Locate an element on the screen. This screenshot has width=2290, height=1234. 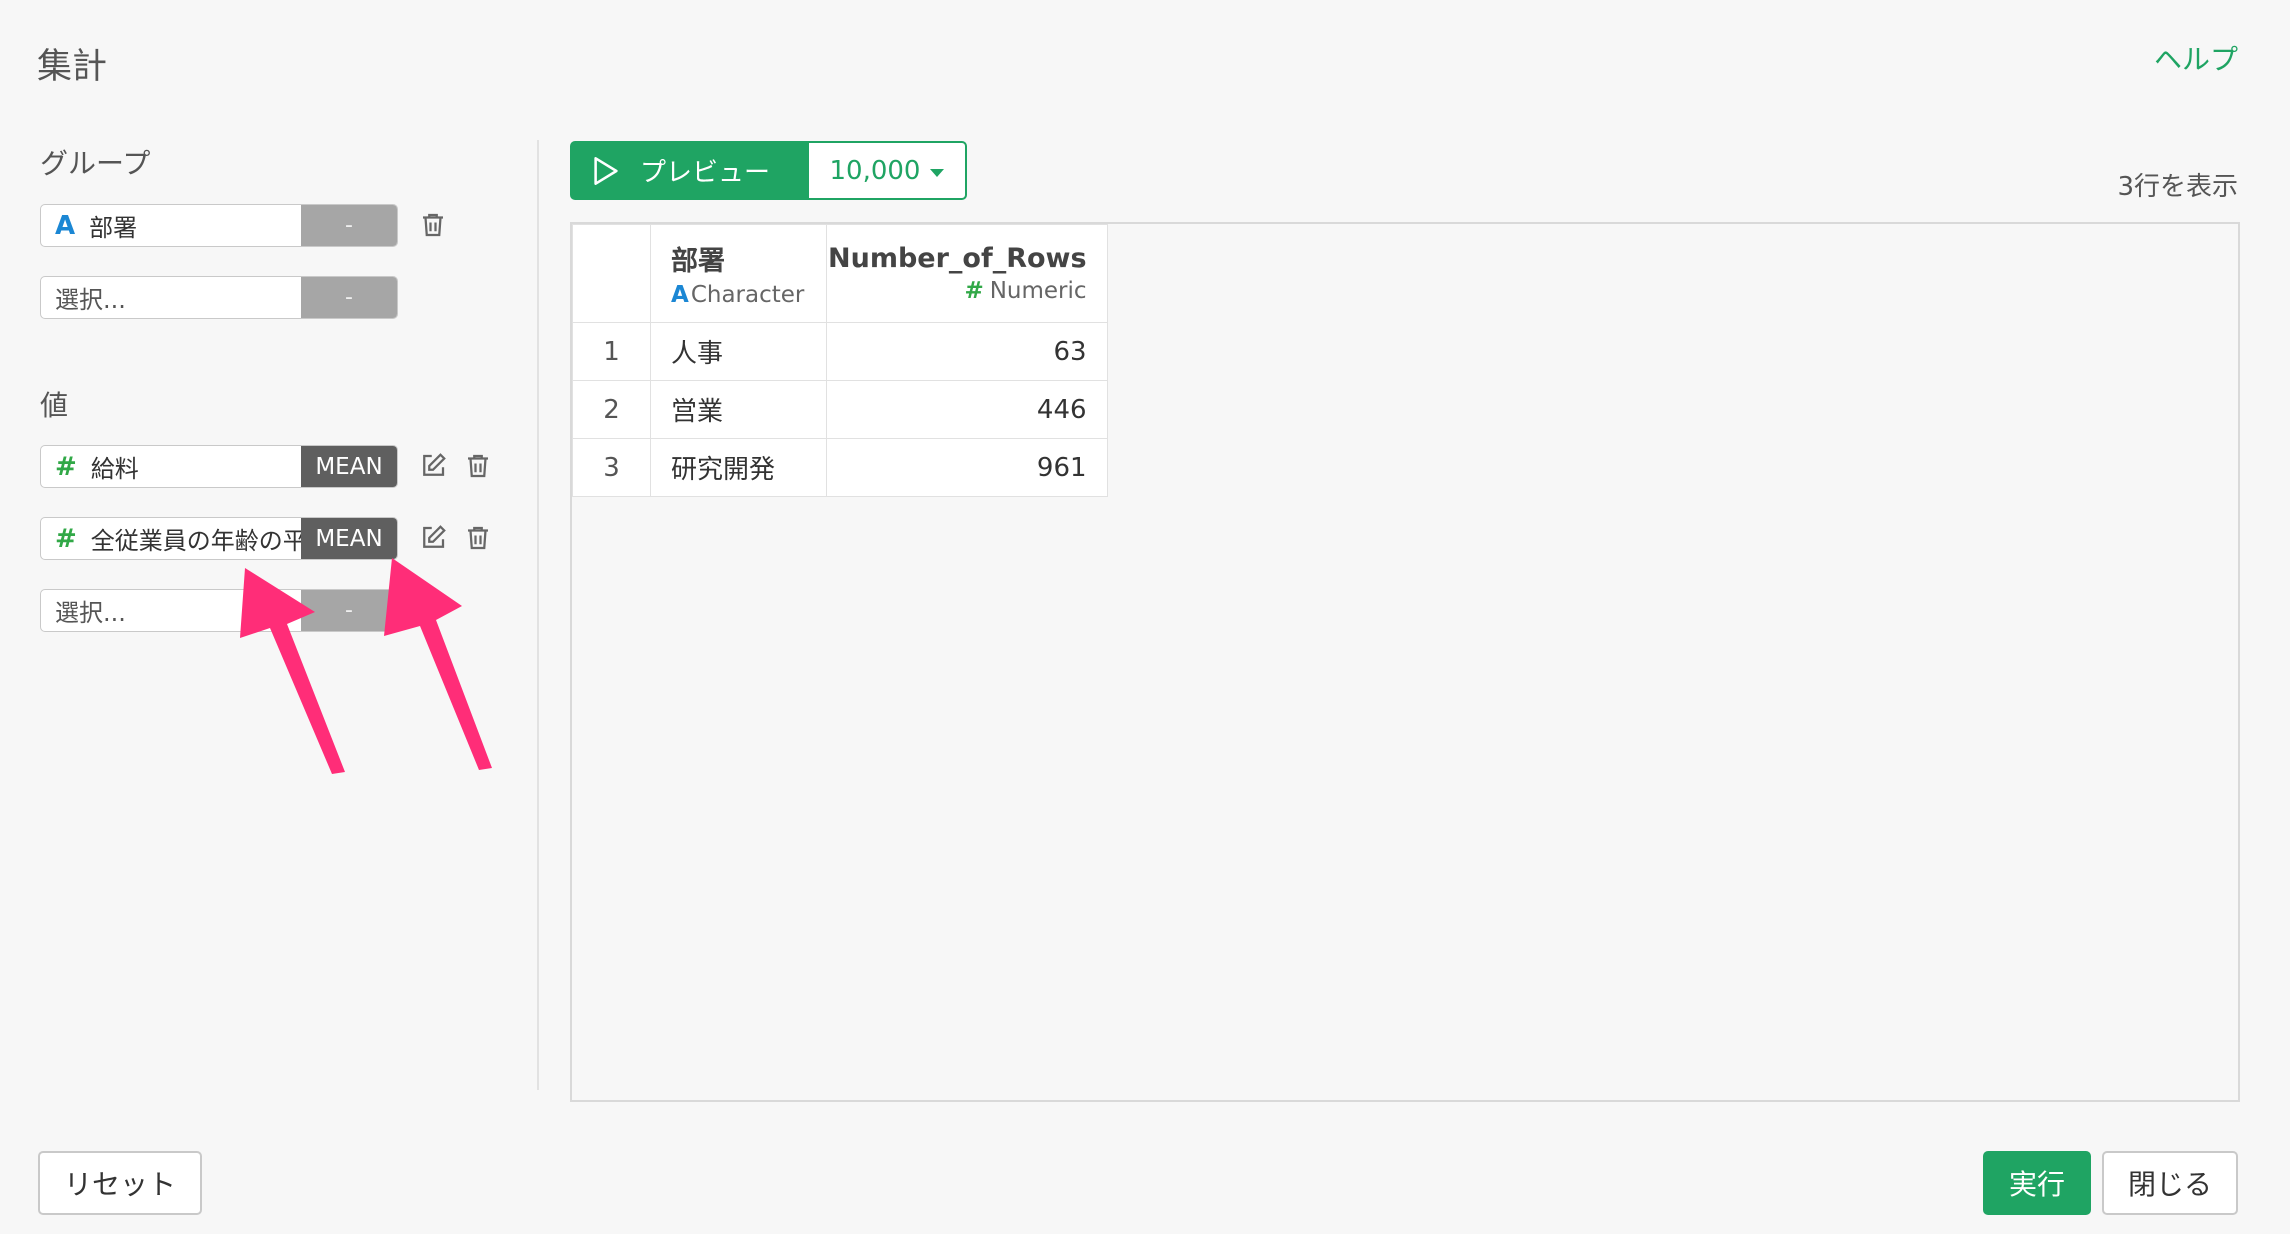
group-section-label: グループ is located at coordinates (95, 163).